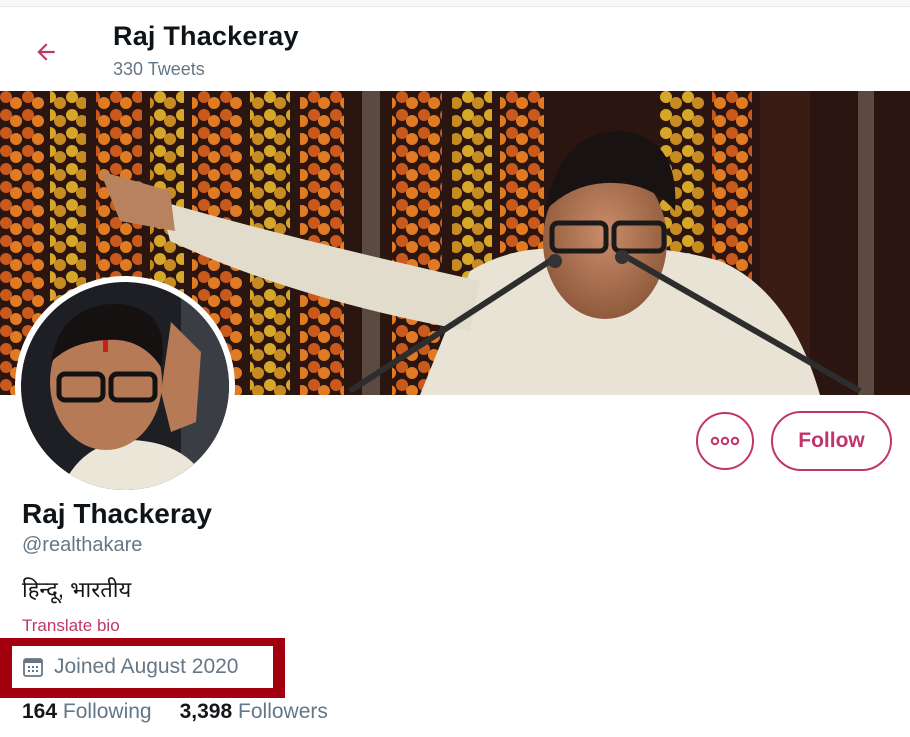 This screenshot has height=737, width=910. What do you see at coordinates (159, 69) in the screenshot?
I see `tweet-count: 330 Tweets` at bounding box center [159, 69].